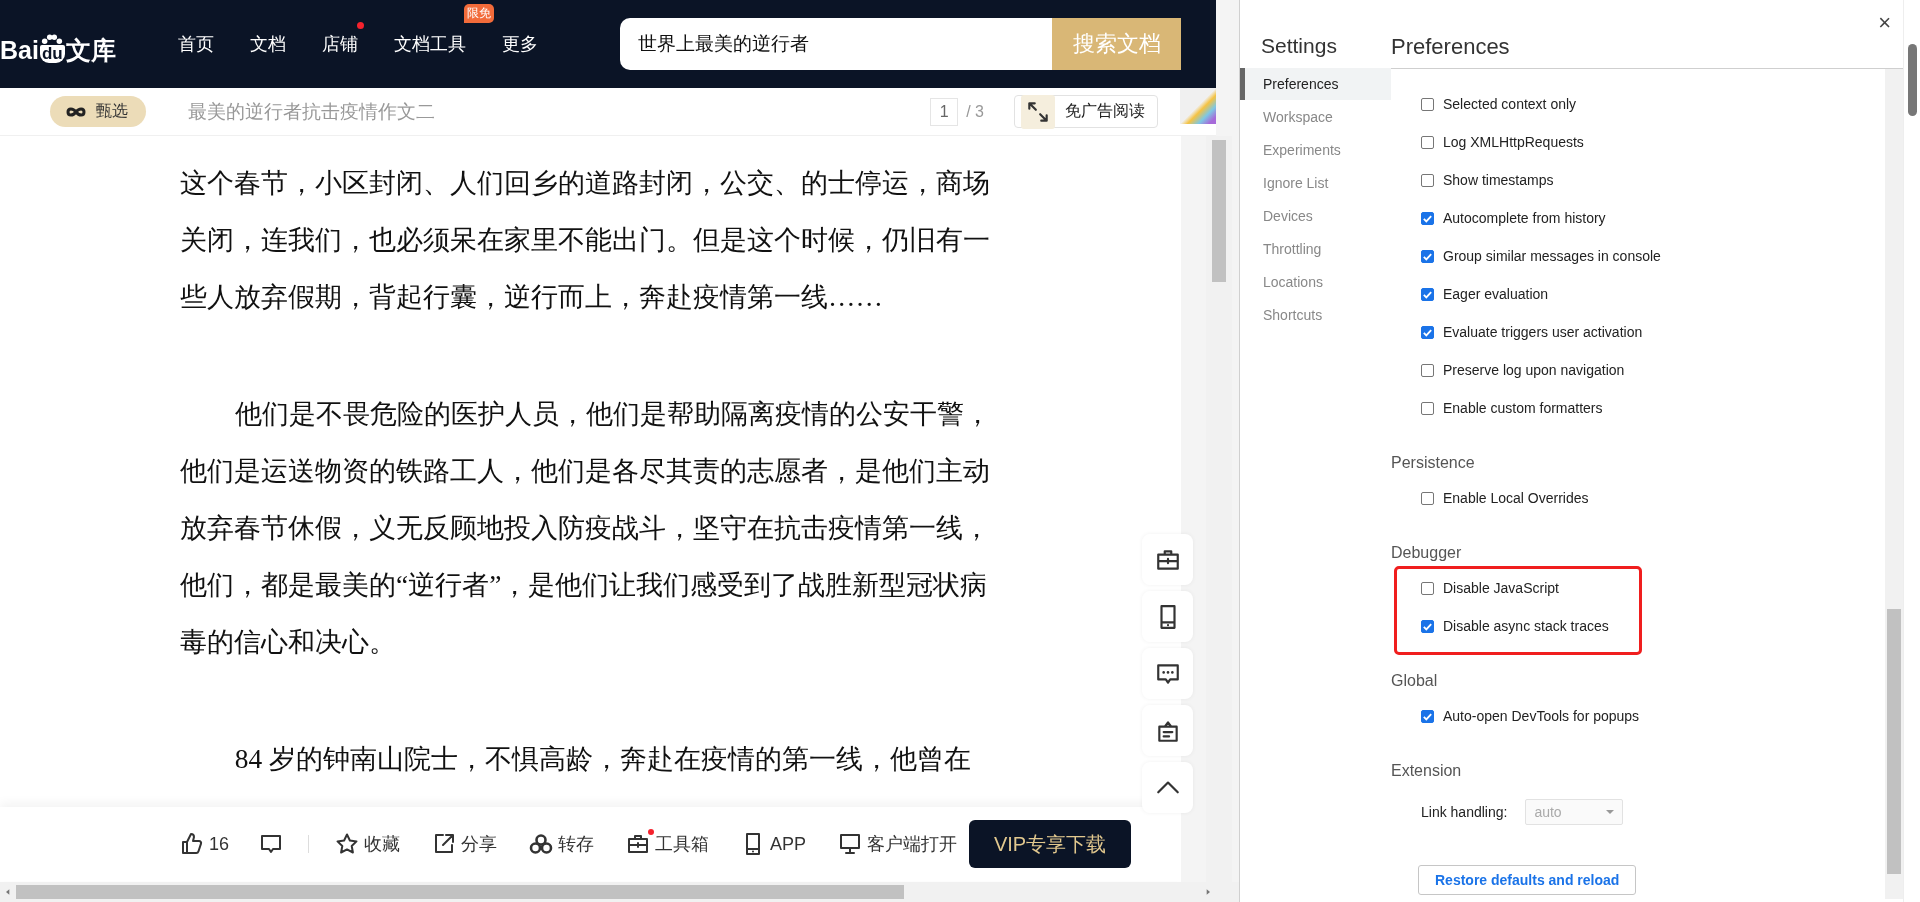 This screenshot has width=1920, height=902. I want to click on section-heading: Persistence, so click(1433, 463).